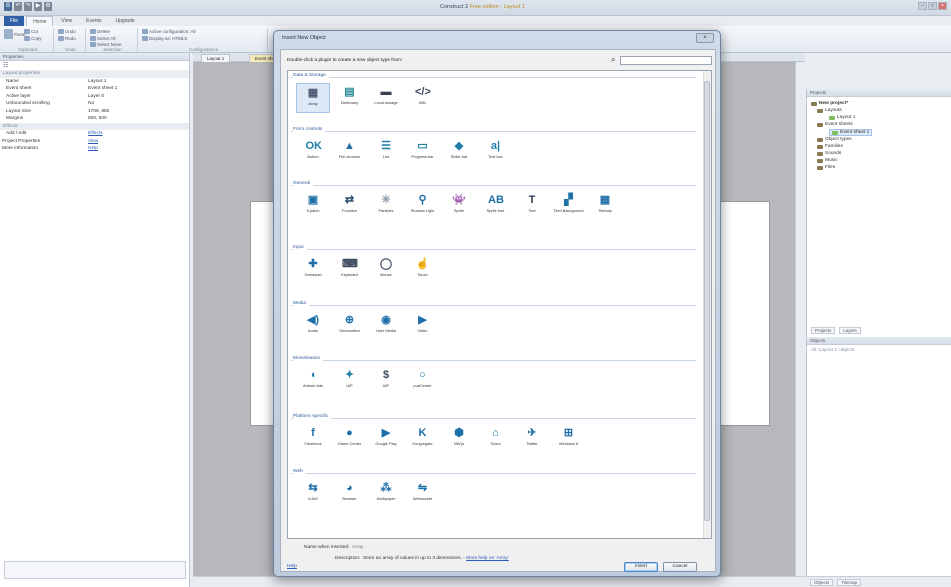 The width and height of the screenshot is (951, 587). What do you see at coordinates (93, 142) in the screenshot?
I see `view-link: View` at bounding box center [93, 142].